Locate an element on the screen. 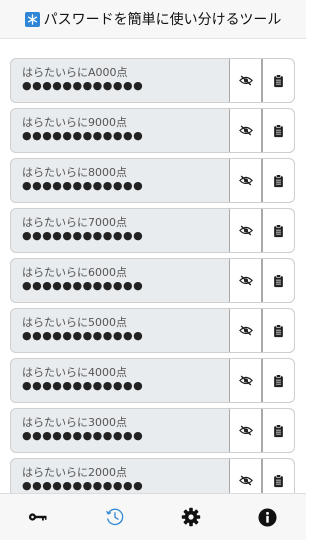 Image resolution: width=320 pixels, height=540 pixels. tab-settings is located at coordinates (191, 517).